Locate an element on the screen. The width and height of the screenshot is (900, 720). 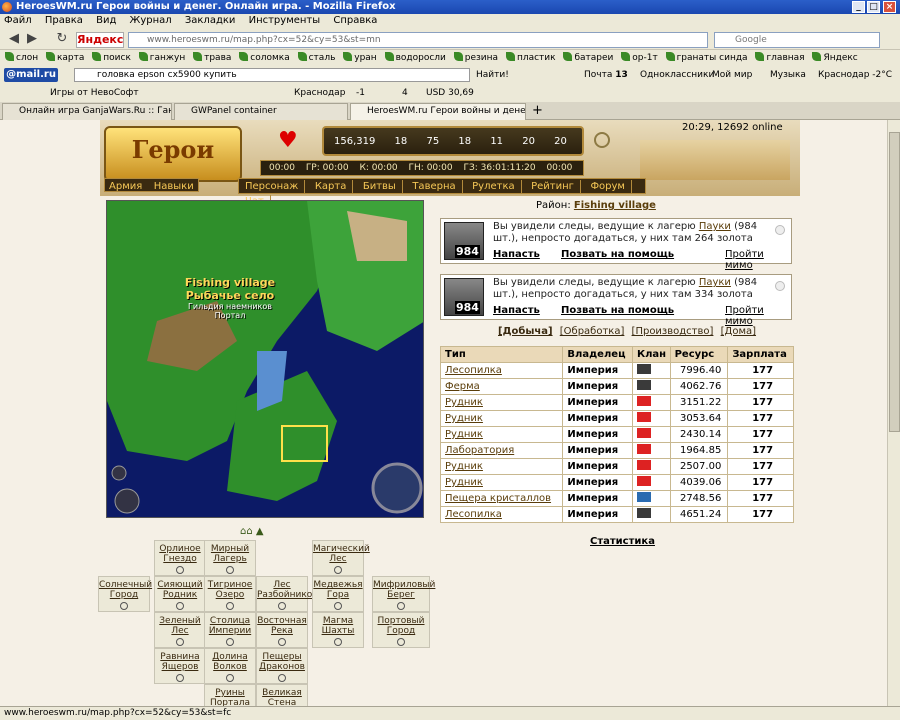
search-input: Google is located at coordinates (797, 40).